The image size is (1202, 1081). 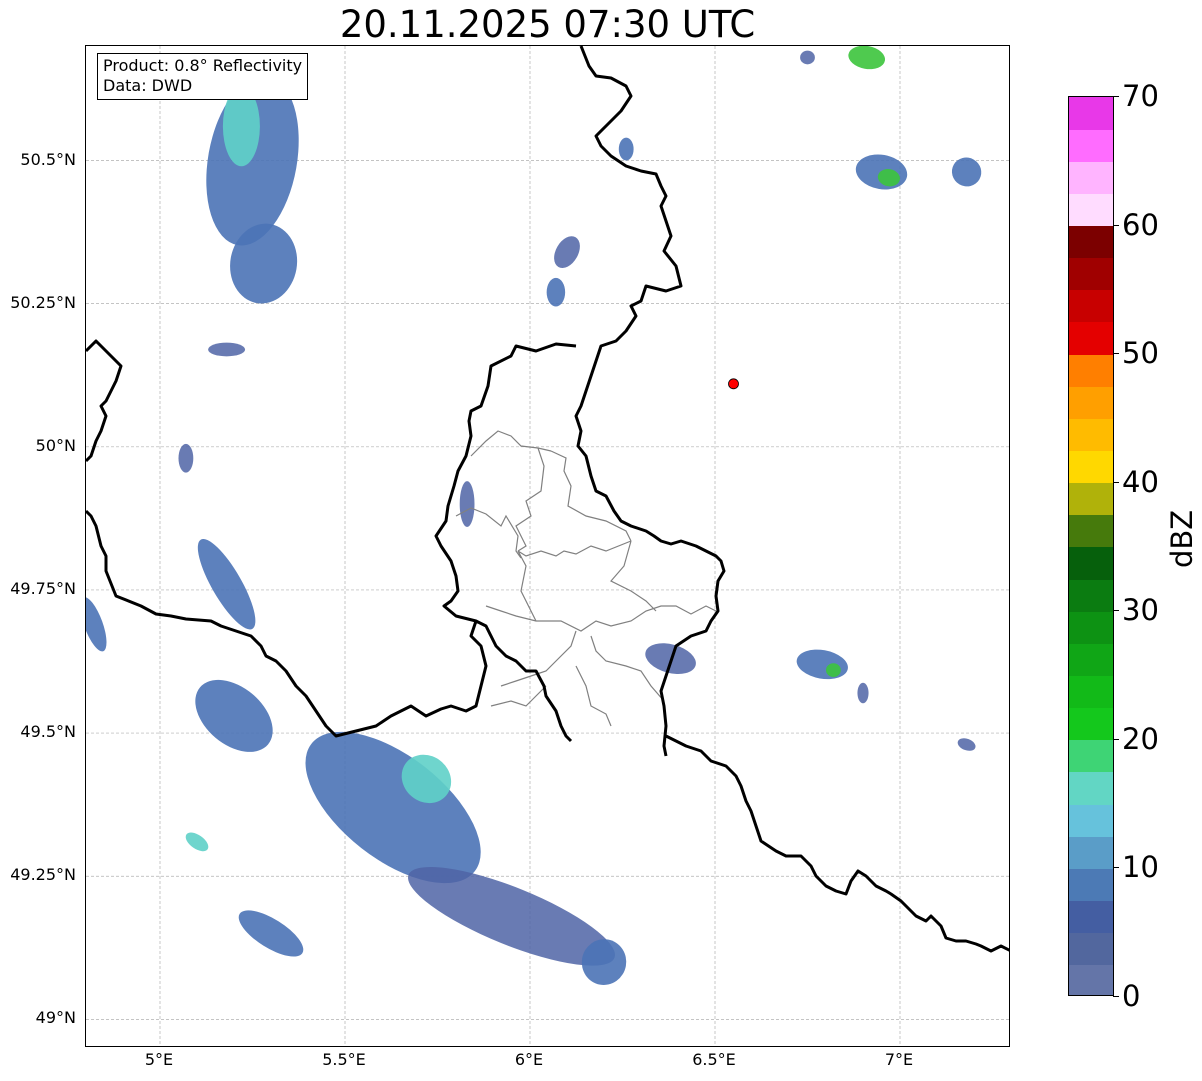 What do you see at coordinates (55, 445) in the screenshot?
I see `lat-tick-label: 50°N` at bounding box center [55, 445].